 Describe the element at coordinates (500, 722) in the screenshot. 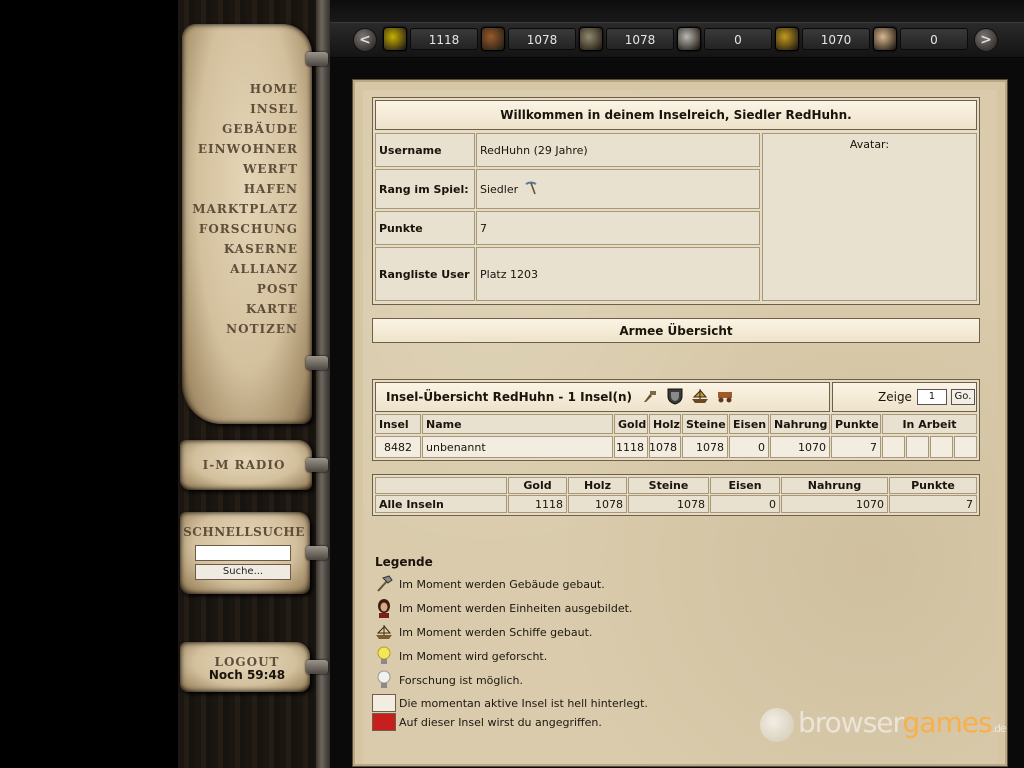

I see `legend-text: Auf dieser Insel wirst du angegriffen.` at that location.